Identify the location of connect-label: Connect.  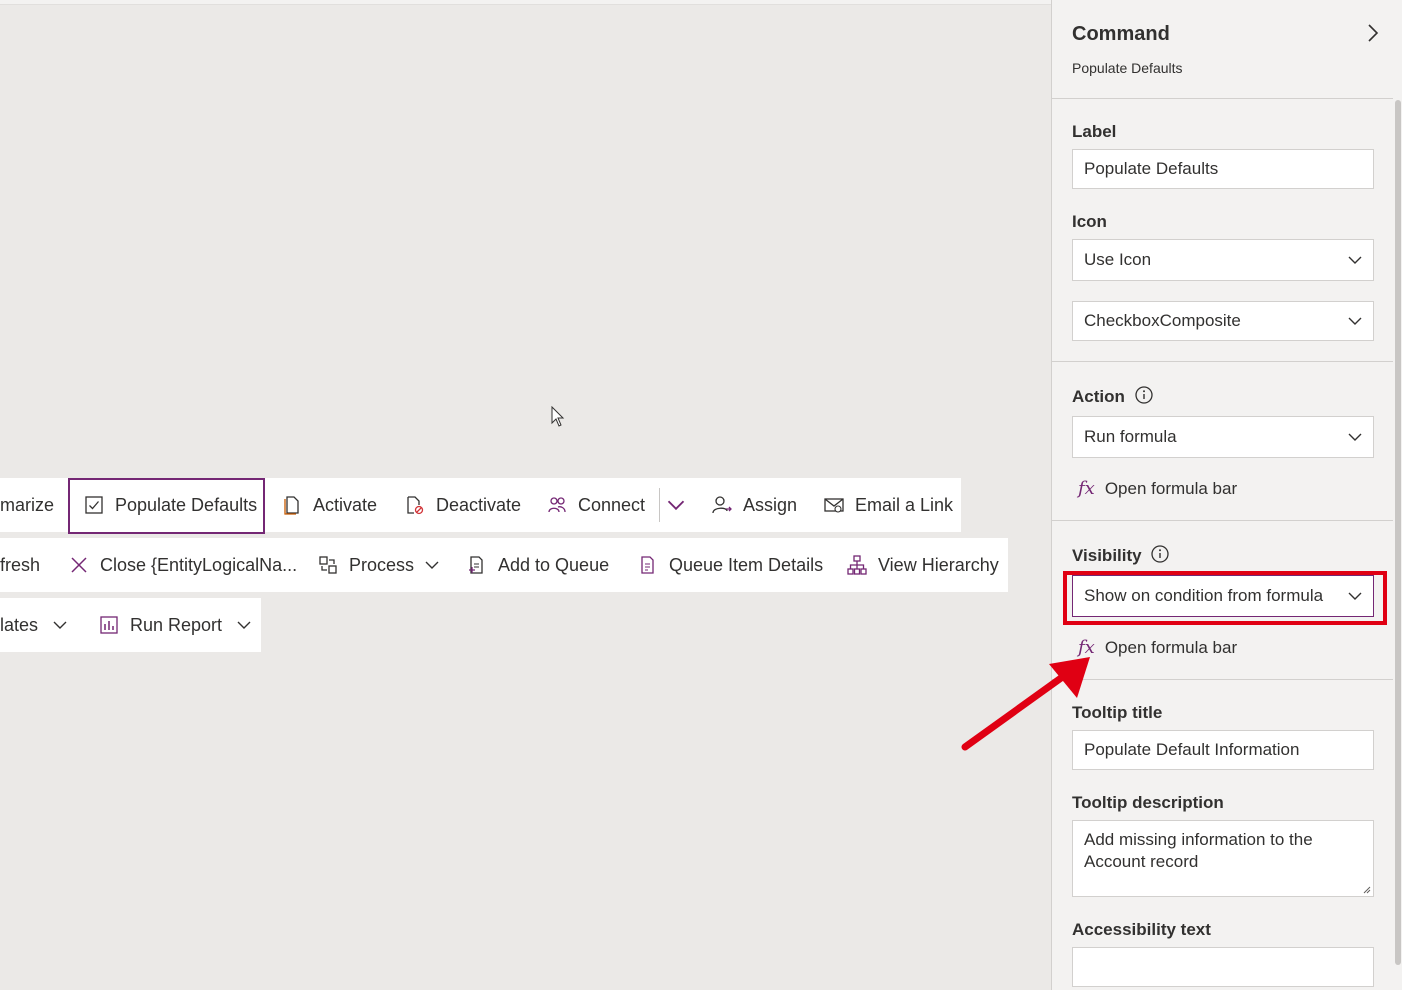
(612, 504).